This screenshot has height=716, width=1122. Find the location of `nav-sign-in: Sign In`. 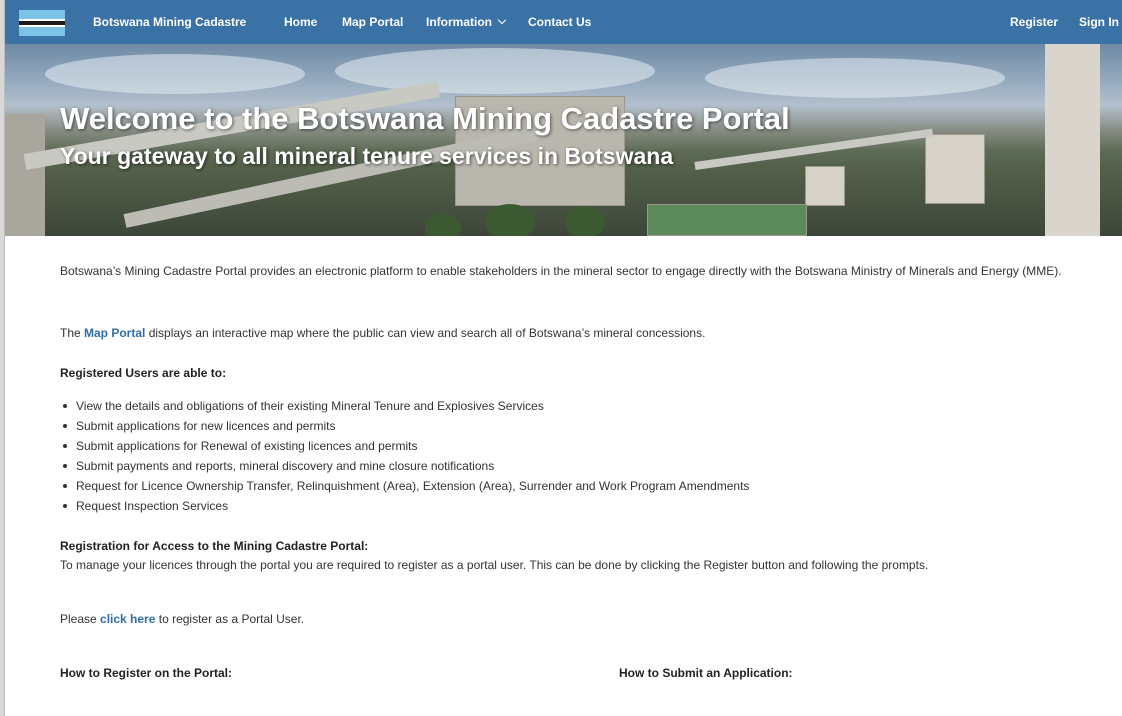

nav-sign-in: Sign In is located at coordinates (1099, 22).